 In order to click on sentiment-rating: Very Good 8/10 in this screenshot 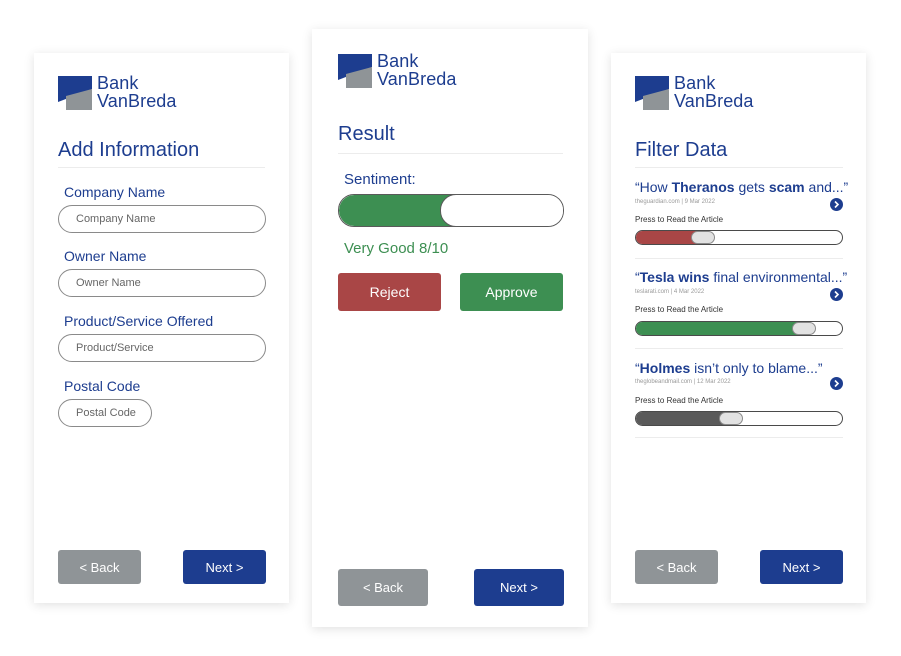, I will do `click(396, 248)`.